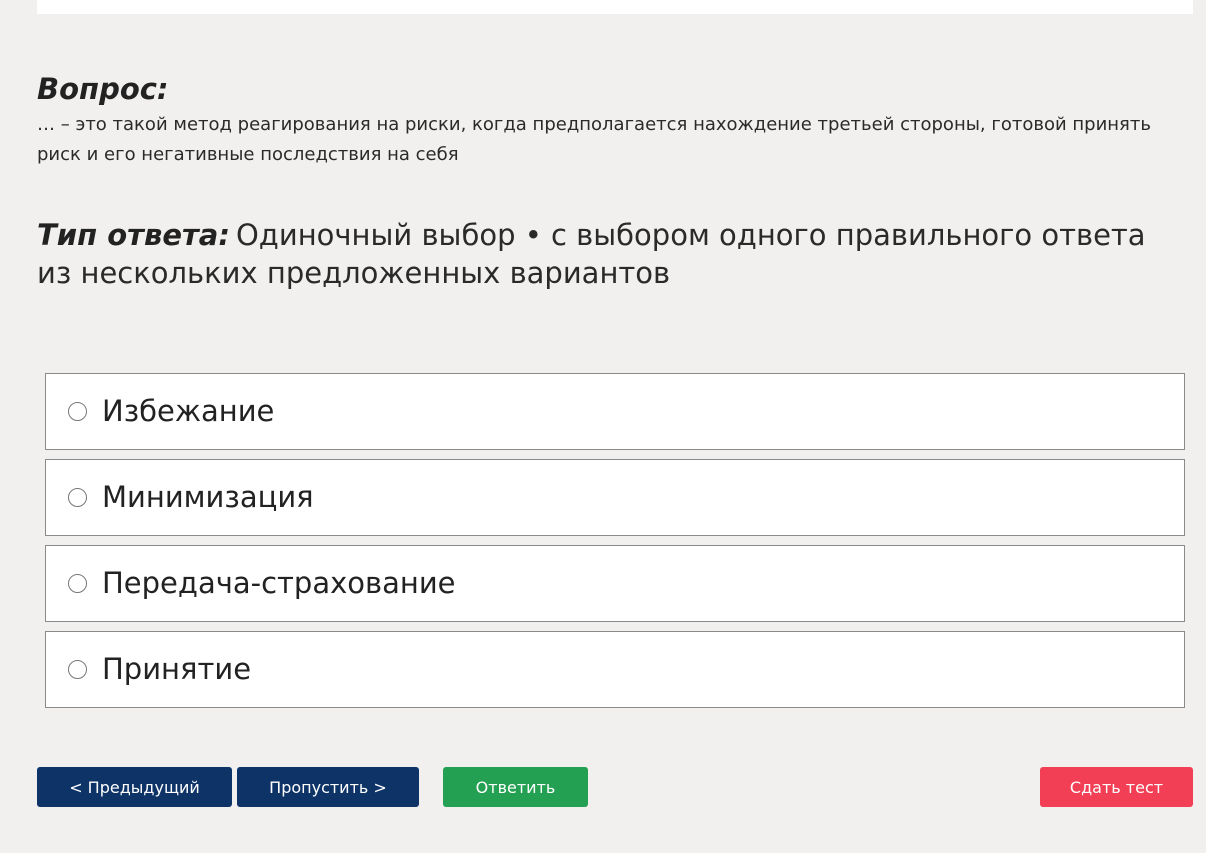 The image size is (1206, 853). I want to click on answer-option-label: Минимизация, so click(208, 497).